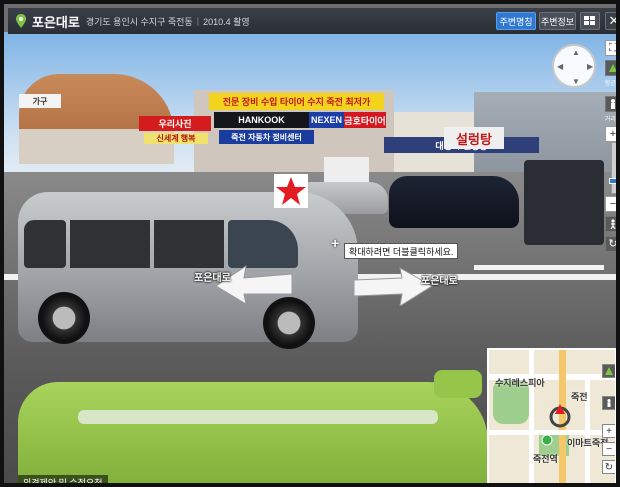 The height and width of the screenshot is (487, 620). I want to click on pan-up-icon: ▲, so click(576, 53).